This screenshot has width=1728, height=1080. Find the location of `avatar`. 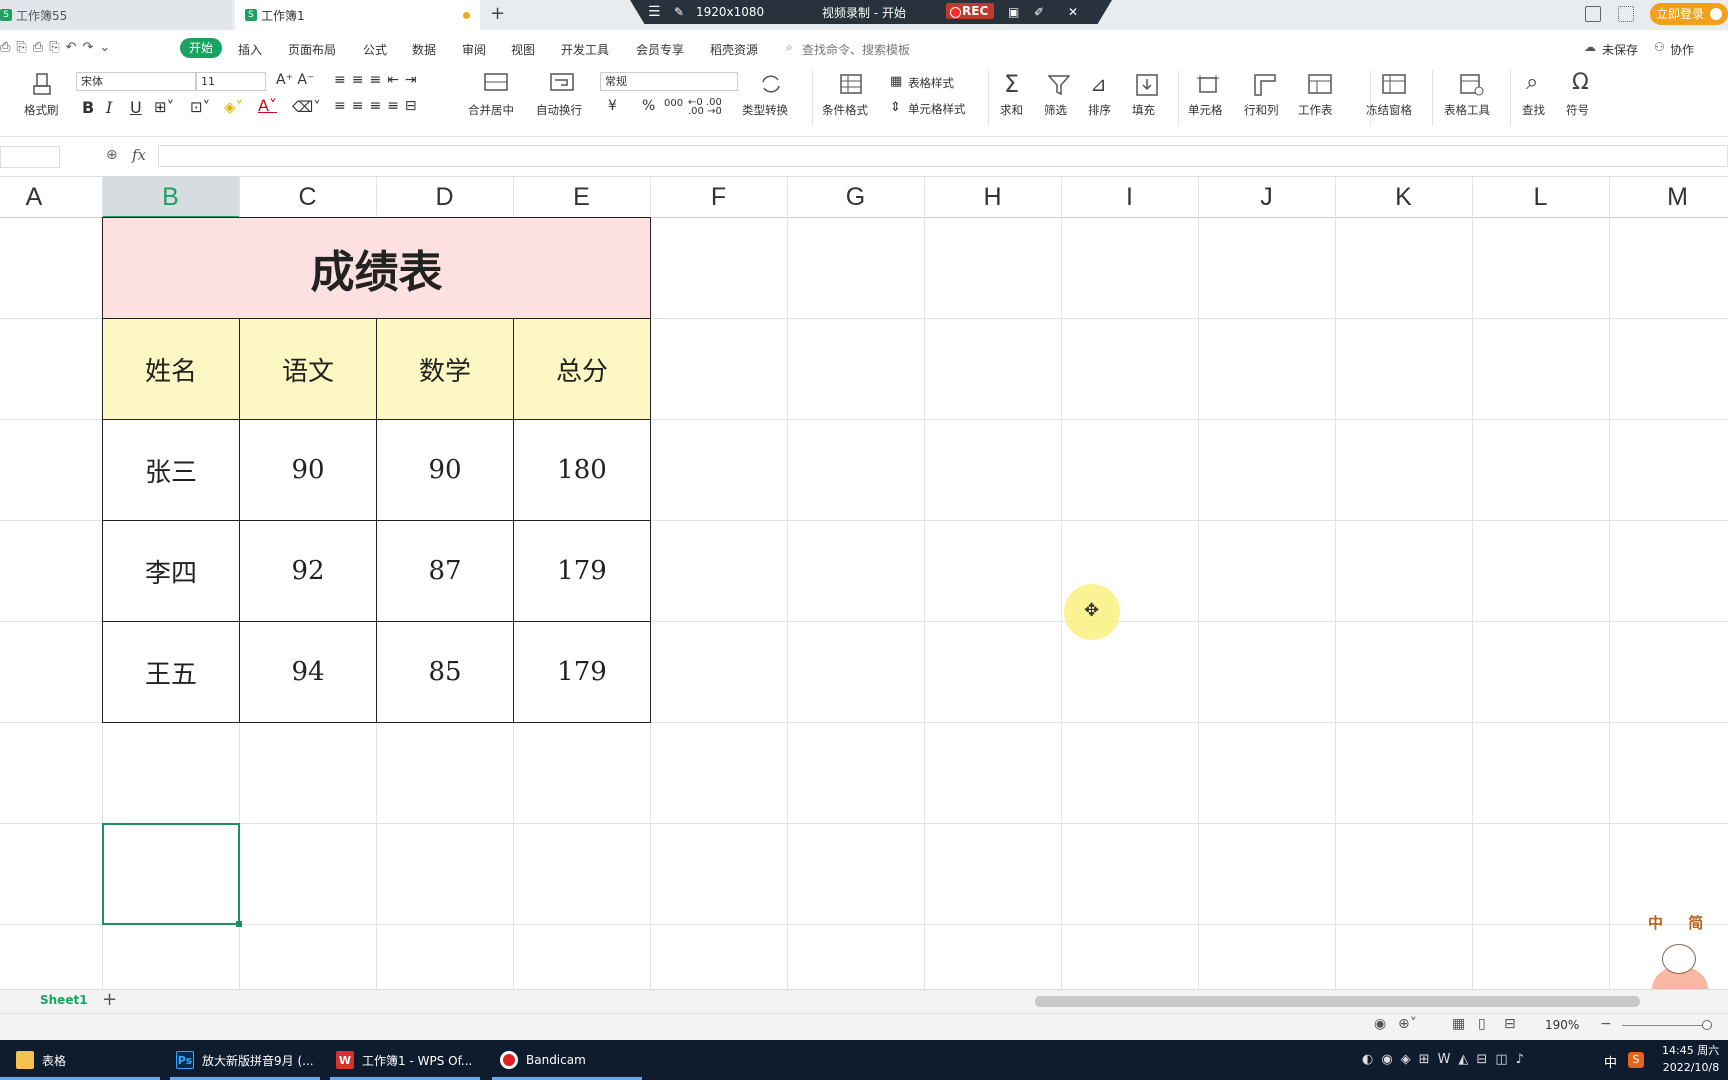

avatar is located at coordinates (1716, 14).